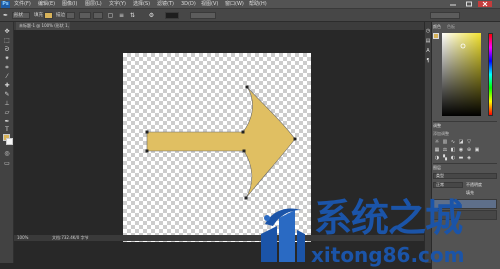 This screenshot has width=500, height=269. Describe the element at coordinates (388, 255) in the screenshot. I see `watermark-url: xitong86.com` at that location.